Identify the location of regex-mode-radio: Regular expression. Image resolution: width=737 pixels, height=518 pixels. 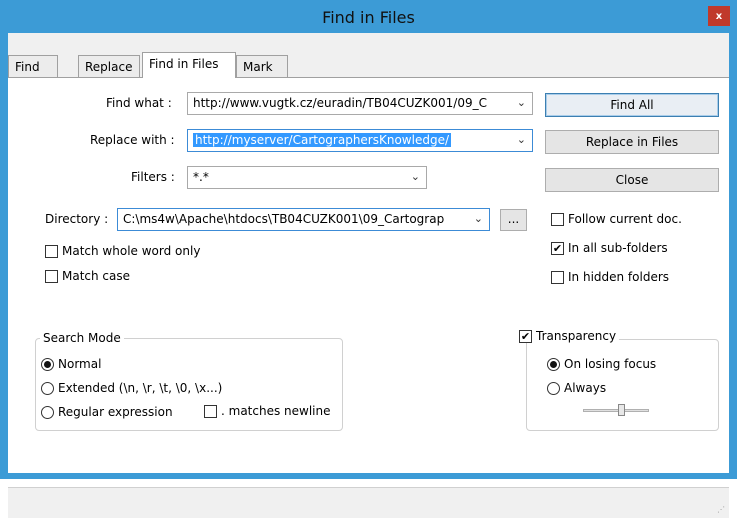
(107, 412).